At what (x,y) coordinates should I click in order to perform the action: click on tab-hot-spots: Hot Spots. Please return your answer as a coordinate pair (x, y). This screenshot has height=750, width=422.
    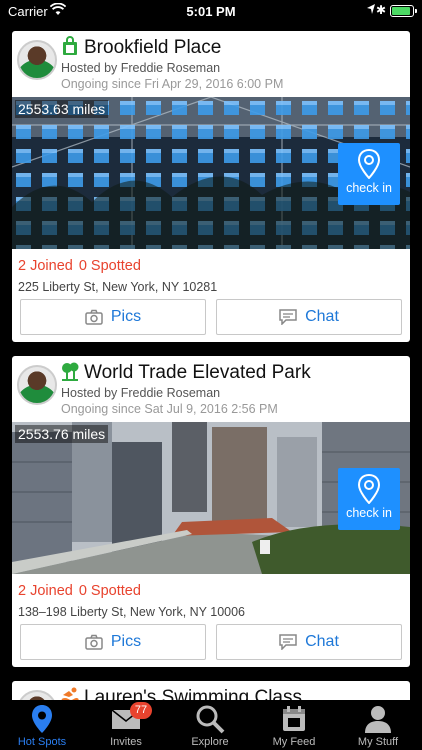
    Looking at the image, I should click on (42, 725).